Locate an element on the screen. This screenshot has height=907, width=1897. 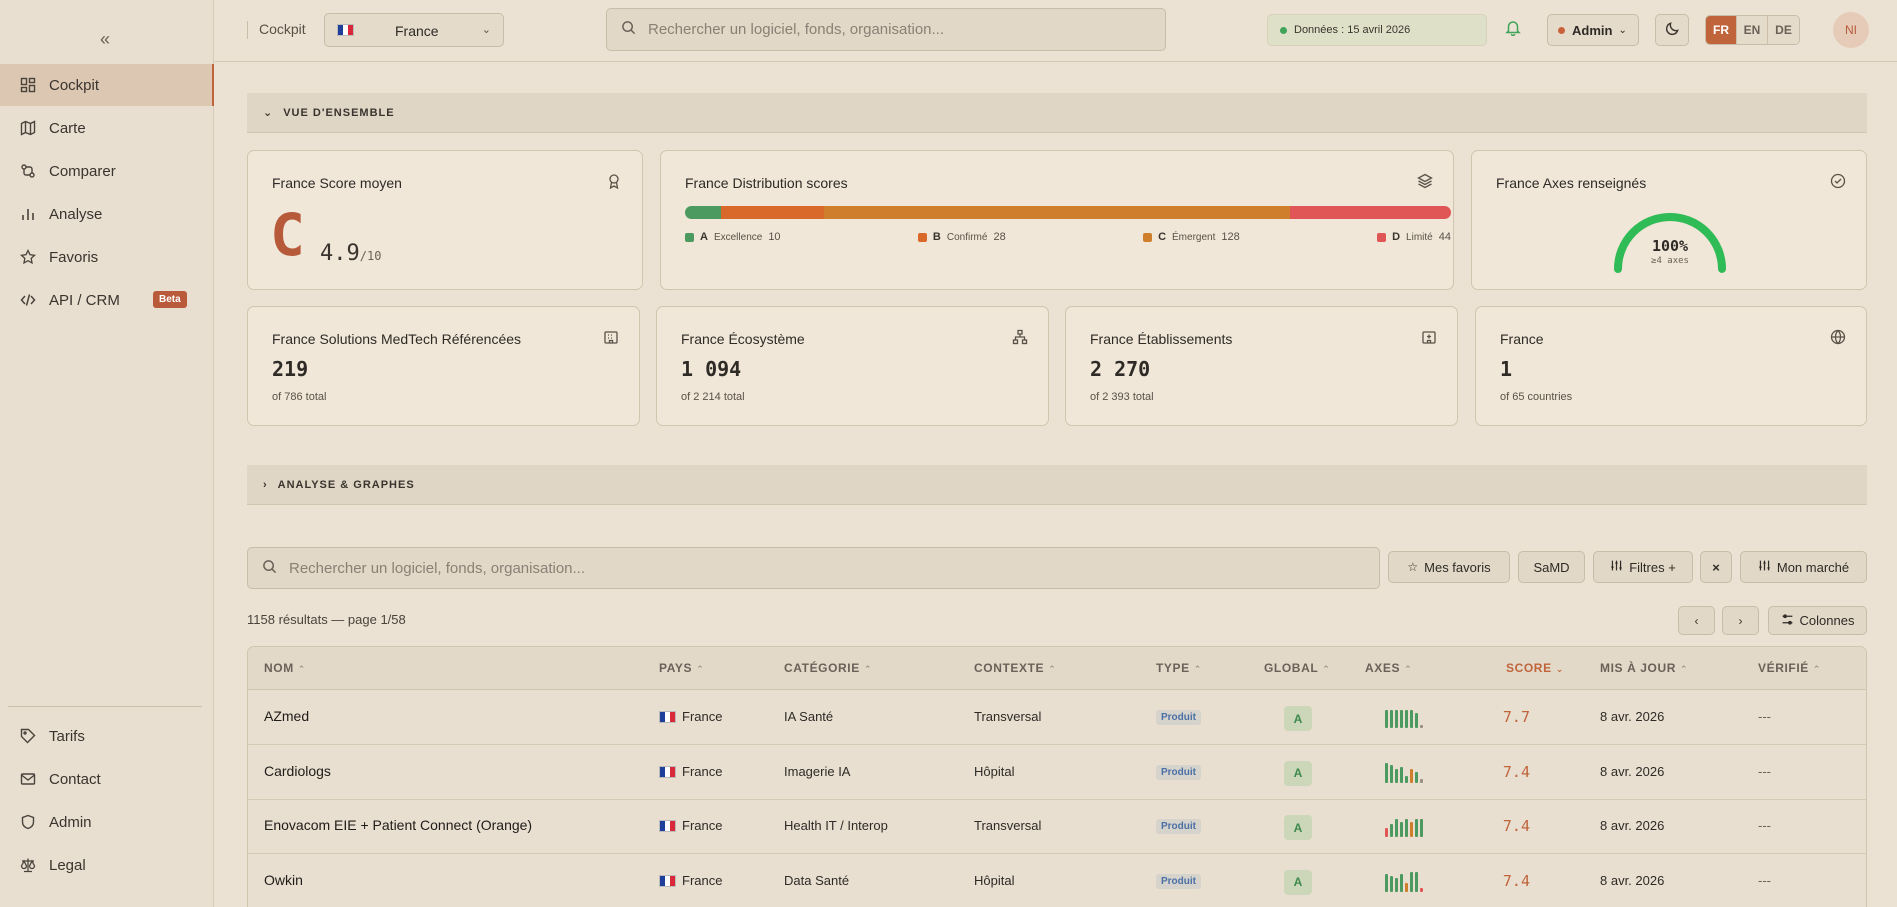
column-header-label: PAYS is located at coordinates (676, 668).